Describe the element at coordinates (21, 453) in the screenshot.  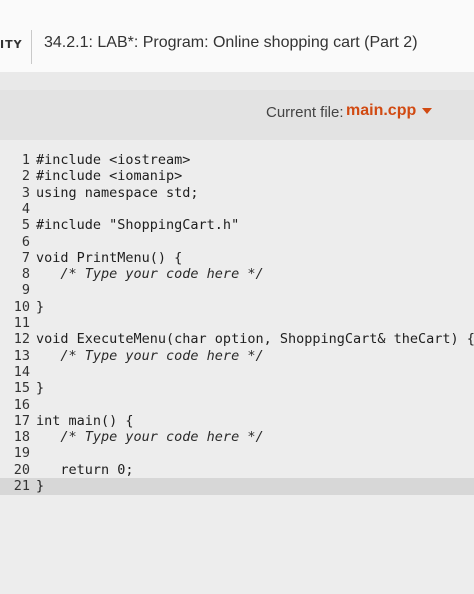
I see `line-number: 19` at that location.